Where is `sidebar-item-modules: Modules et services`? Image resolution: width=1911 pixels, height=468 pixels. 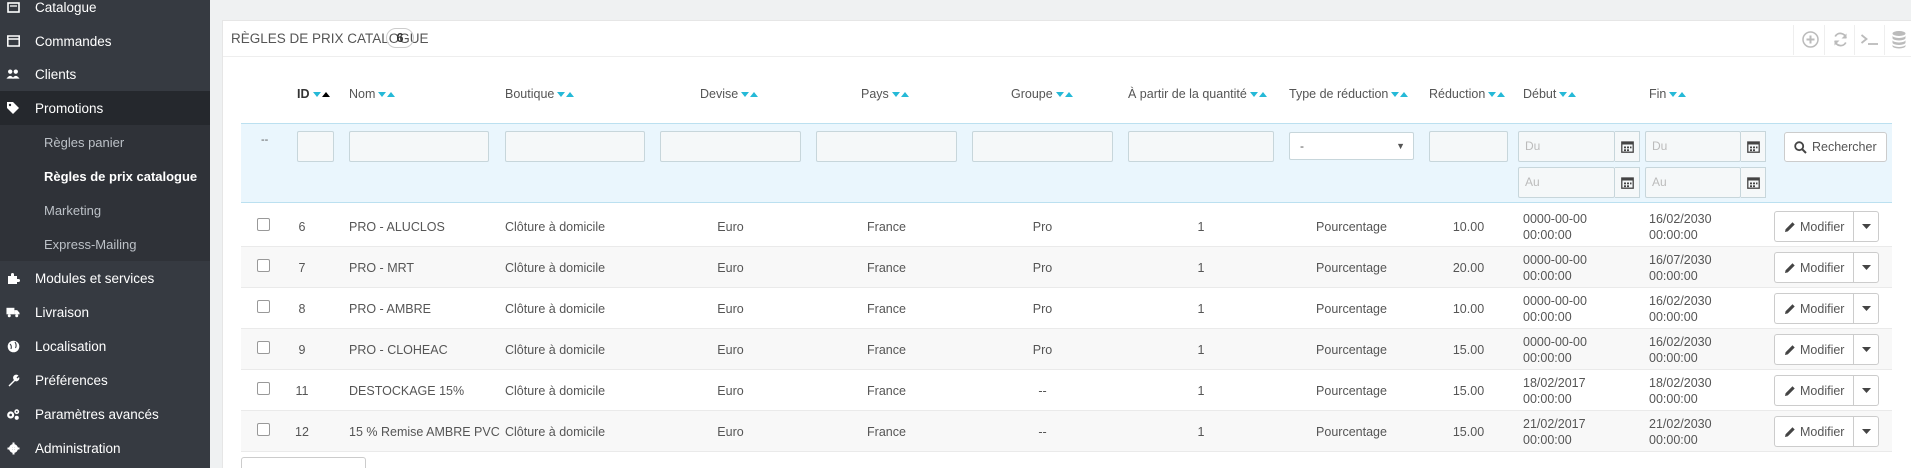
sidebar-item-modules: Modules et services is located at coordinates (105, 278).